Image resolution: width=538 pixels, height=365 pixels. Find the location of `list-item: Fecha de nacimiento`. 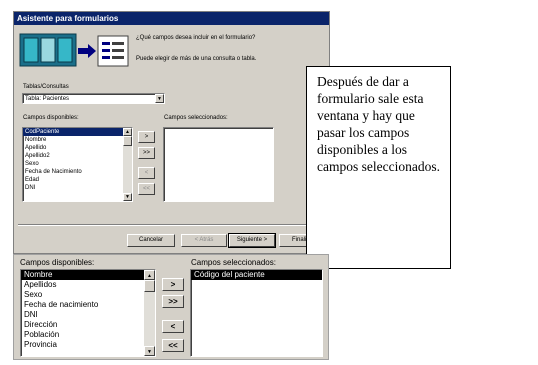

list-item: Fecha de nacimiento is located at coordinates (88, 305).